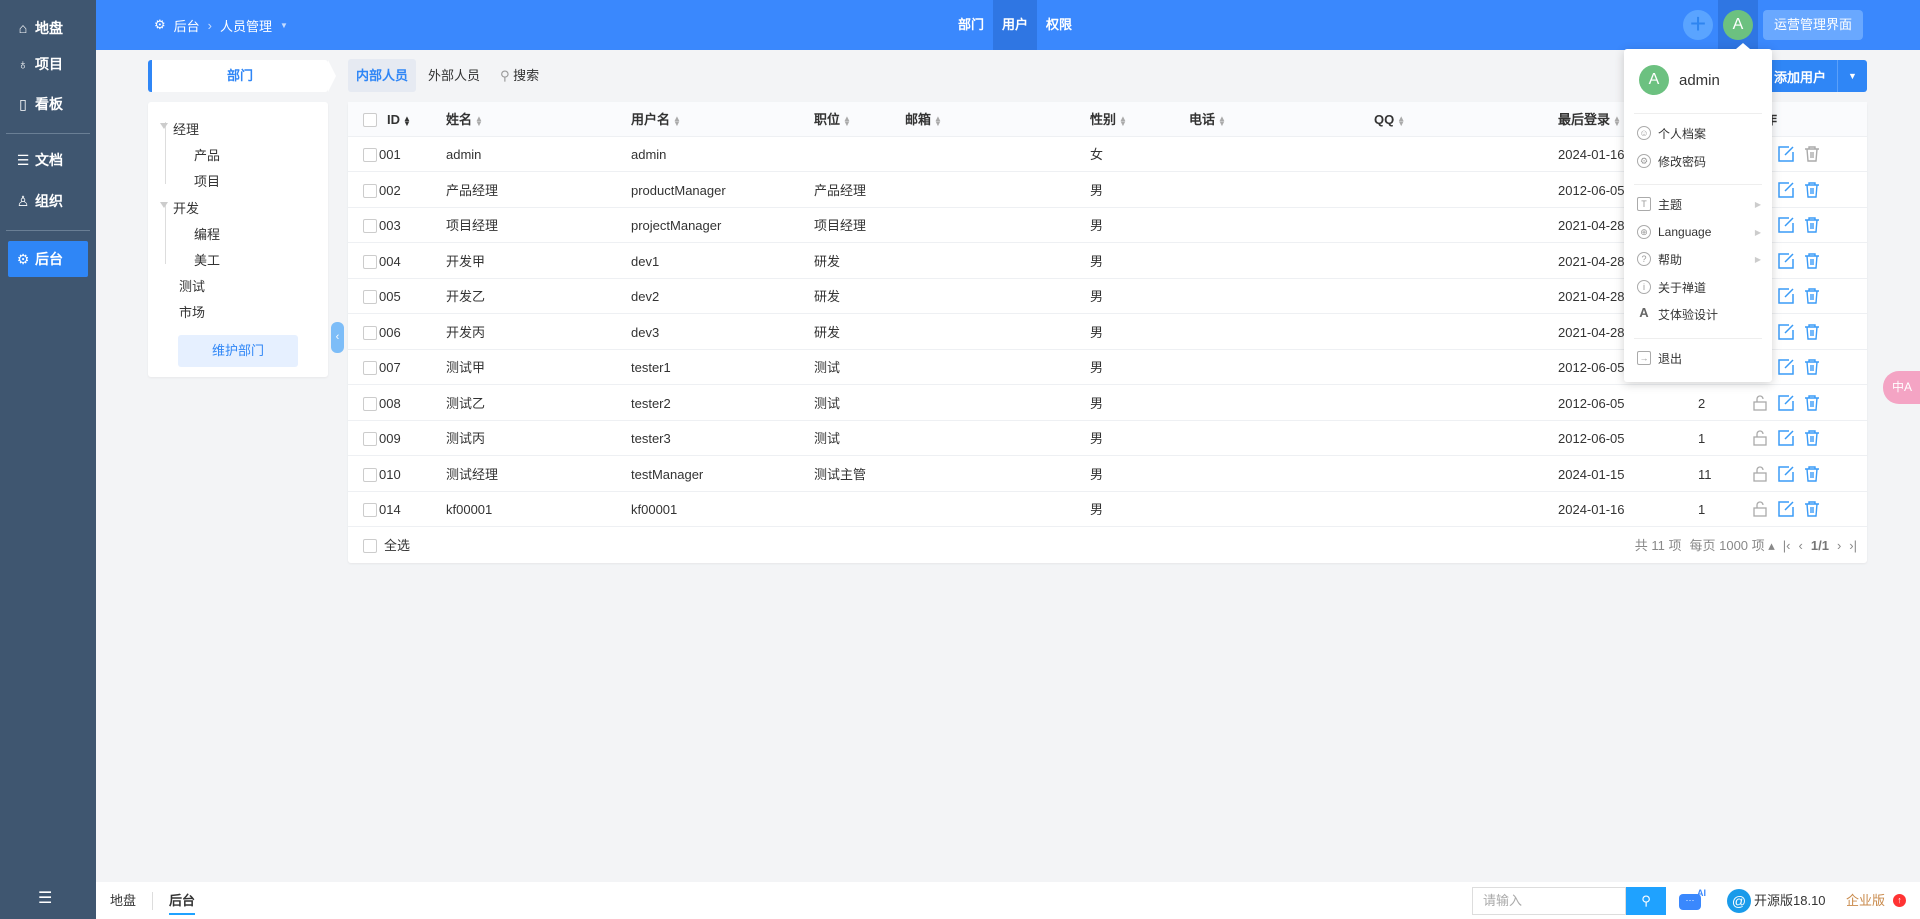  Describe the element at coordinates (337, 337) in the screenshot. I see `collapse-panel-handle: ‹` at that location.